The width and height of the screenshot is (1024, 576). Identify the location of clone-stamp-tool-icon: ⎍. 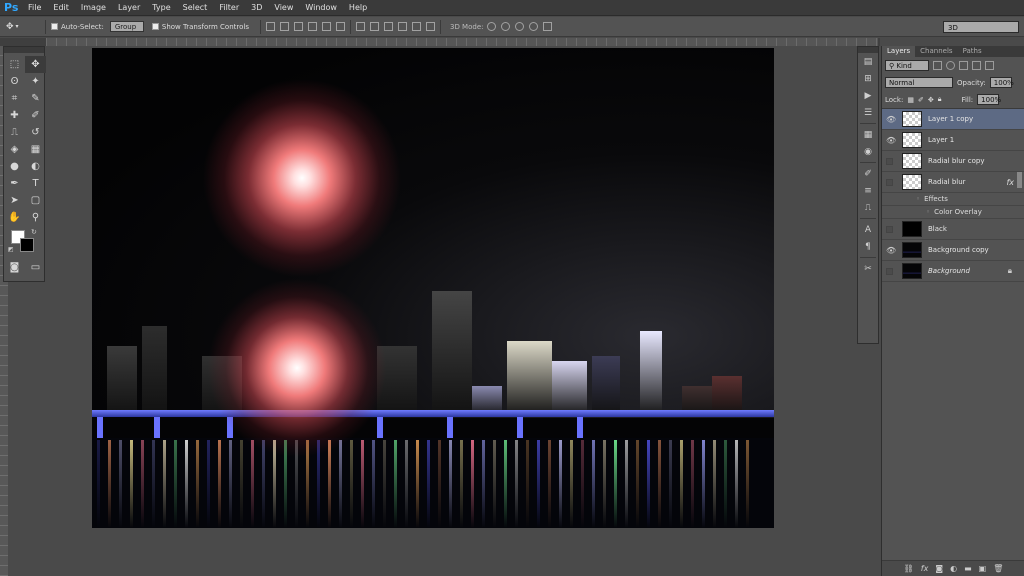
(14, 132).